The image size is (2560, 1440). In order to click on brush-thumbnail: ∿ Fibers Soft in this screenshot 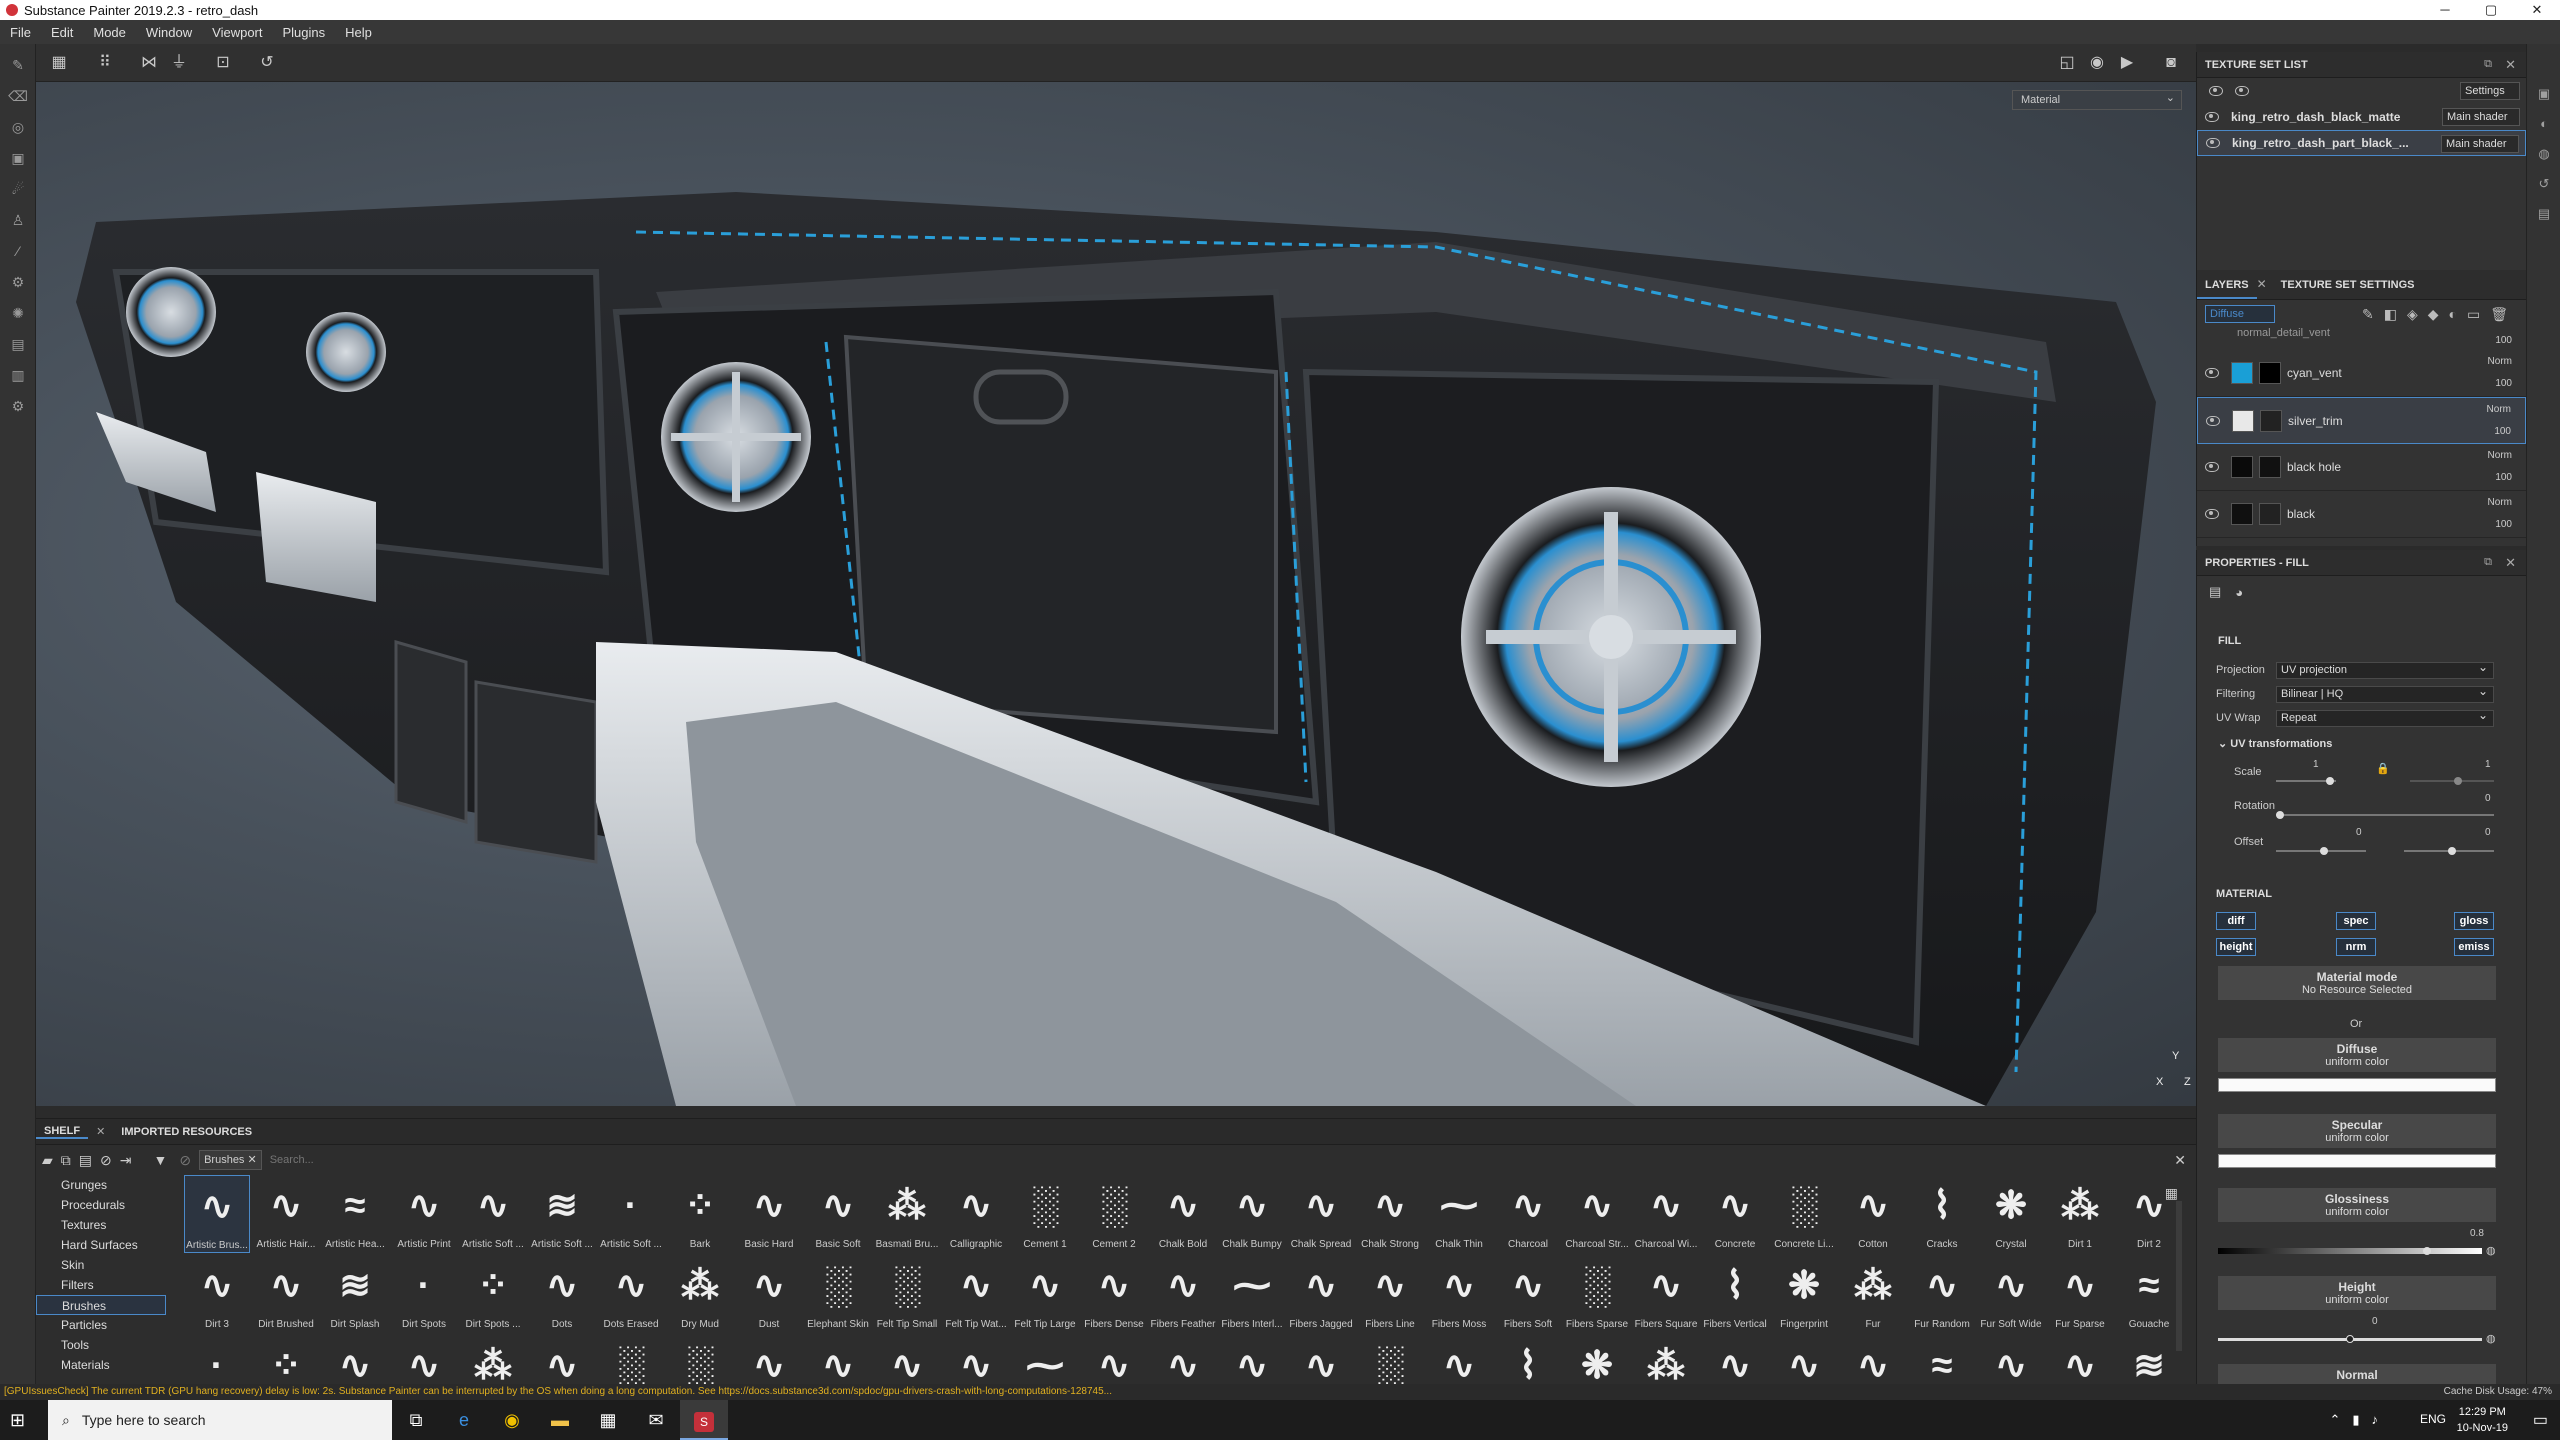, I will do `click(1528, 1294)`.